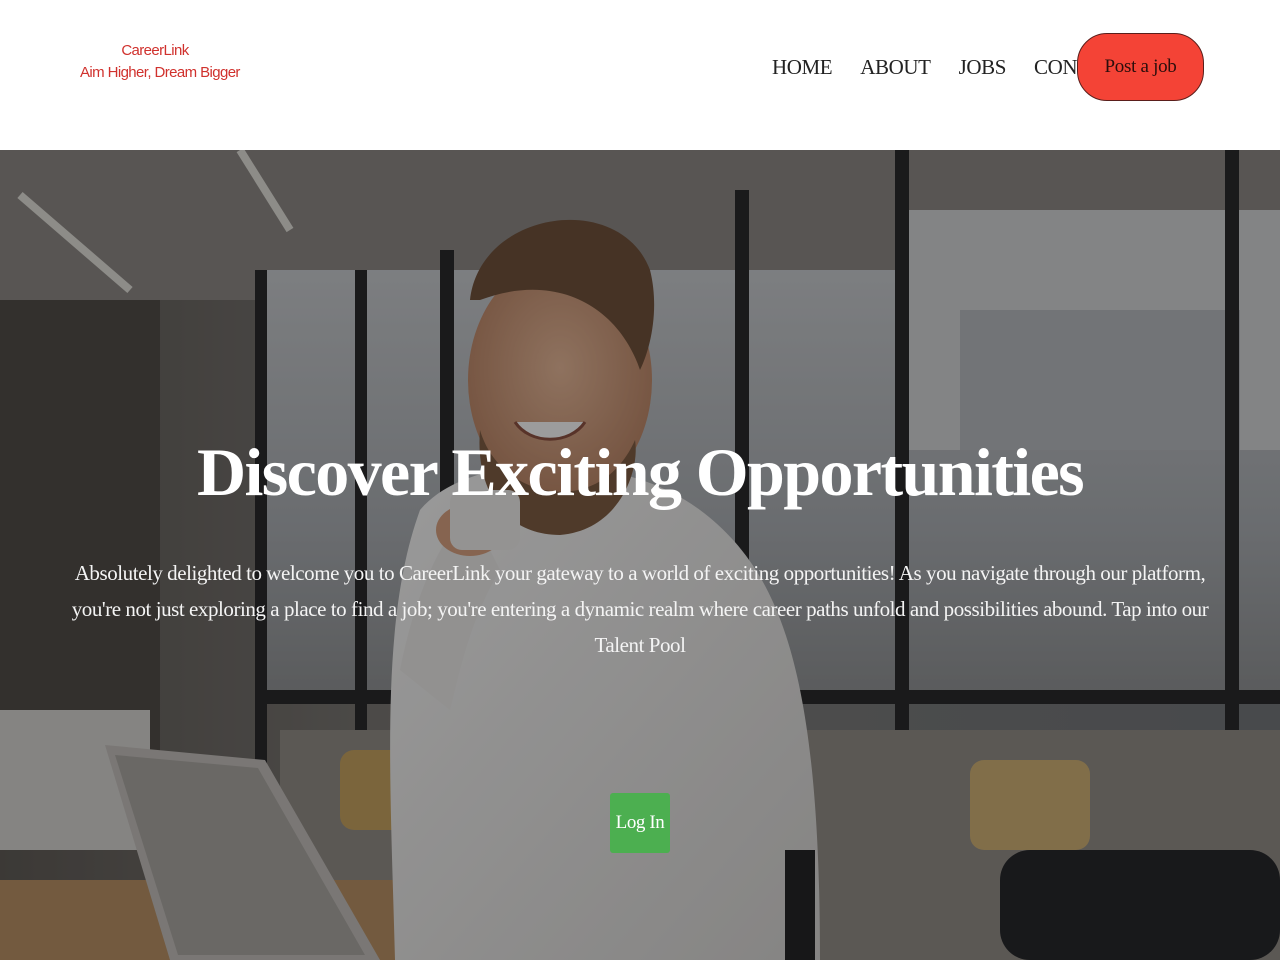 This screenshot has width=1280, height=960. I want to click on brand-tagline: Aim Higher, Dream Bigger, so click(160, 72).